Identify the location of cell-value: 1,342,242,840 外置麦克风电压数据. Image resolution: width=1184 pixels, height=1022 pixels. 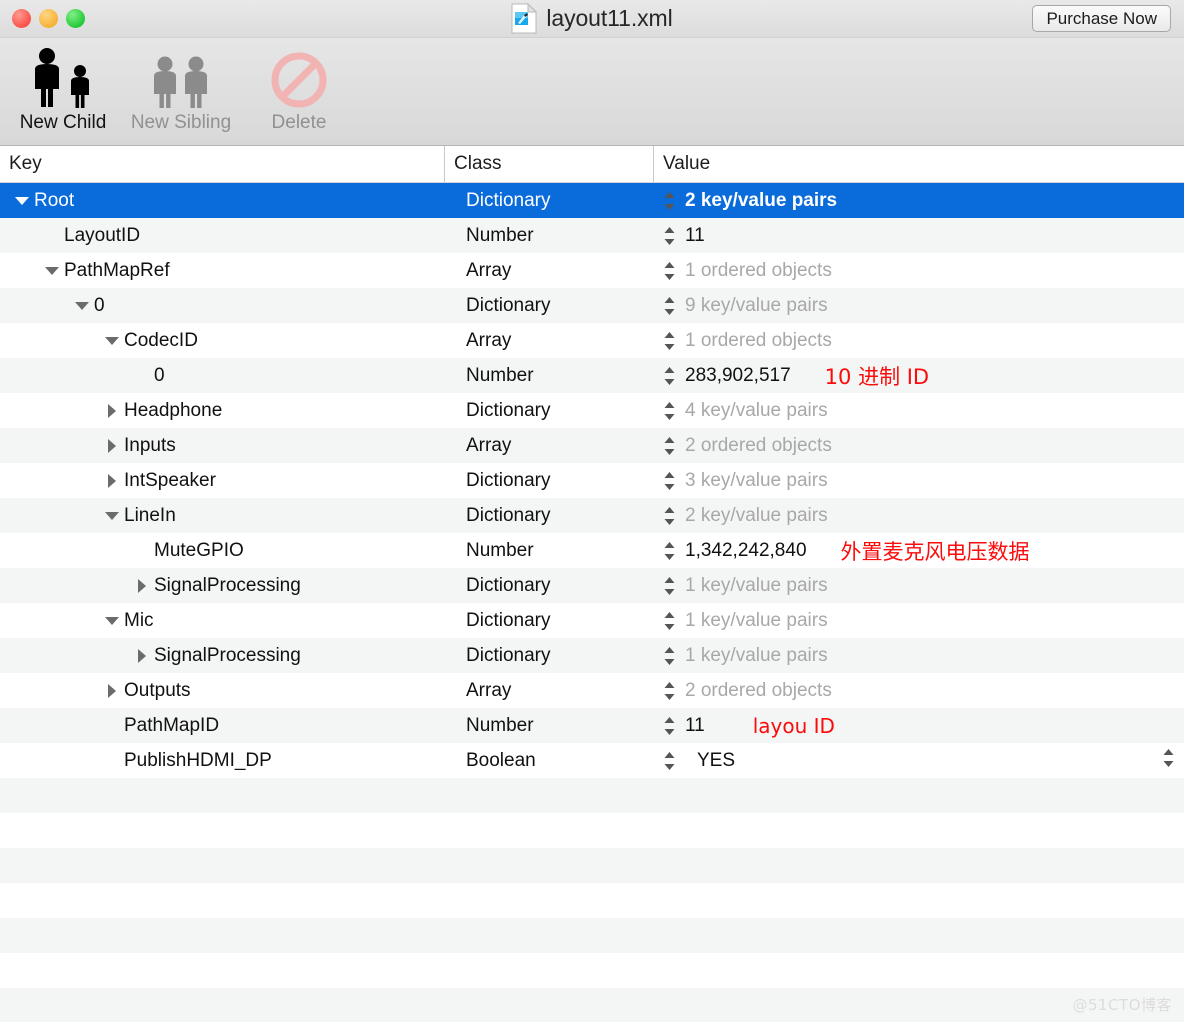
(918, 551).